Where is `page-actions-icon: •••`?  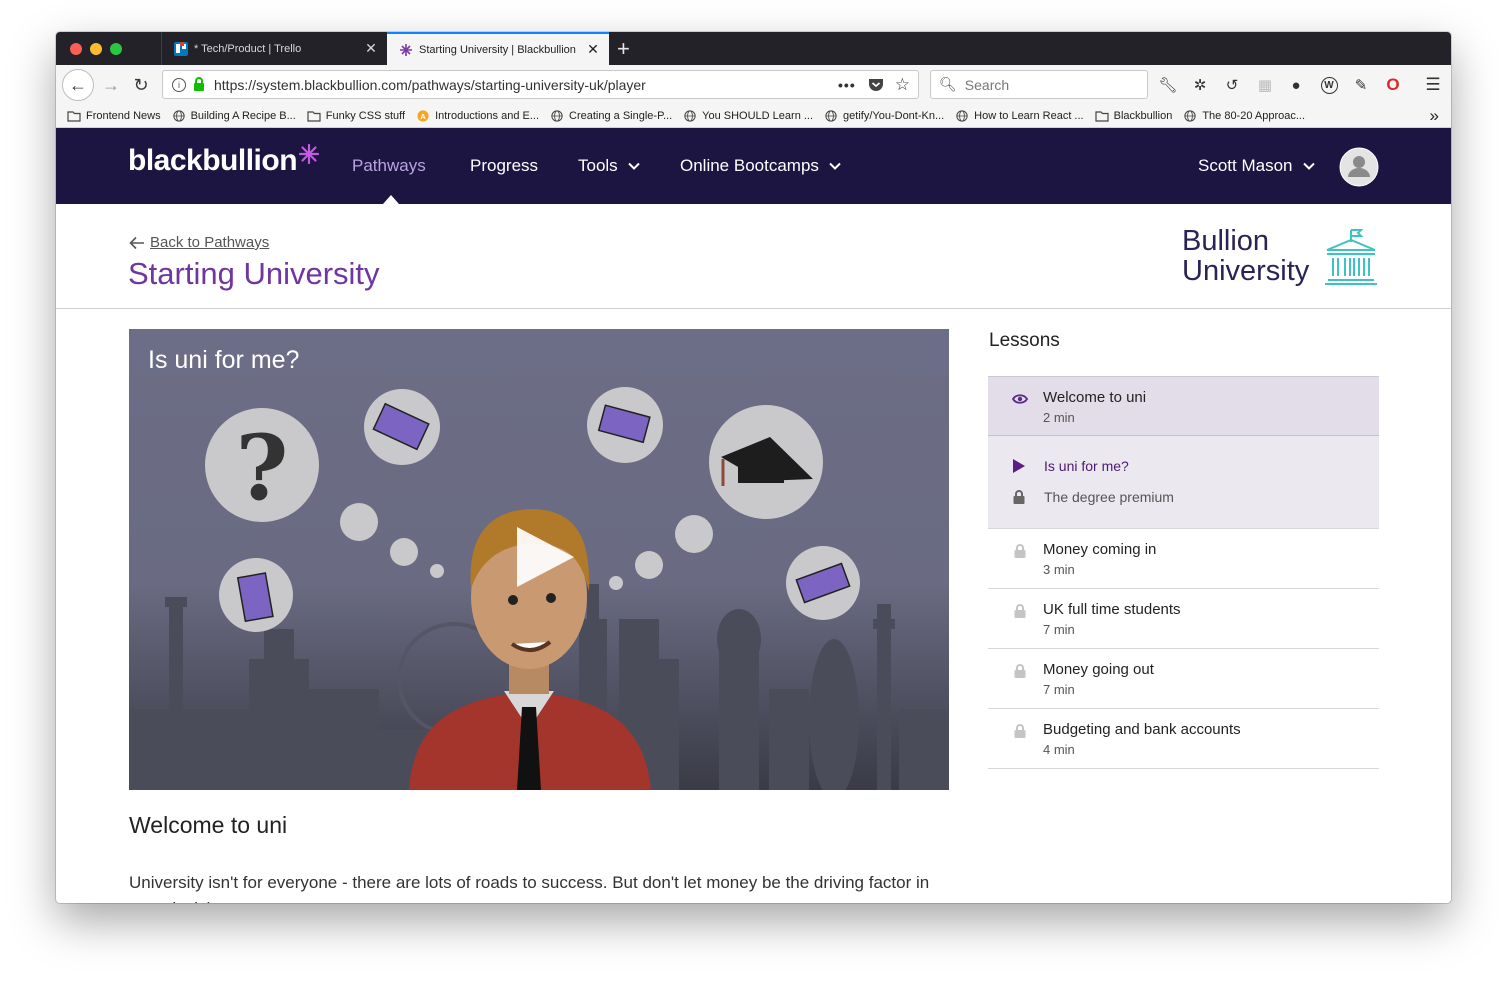
page-actions-icon: ••• is located at coordinates (847, 85).